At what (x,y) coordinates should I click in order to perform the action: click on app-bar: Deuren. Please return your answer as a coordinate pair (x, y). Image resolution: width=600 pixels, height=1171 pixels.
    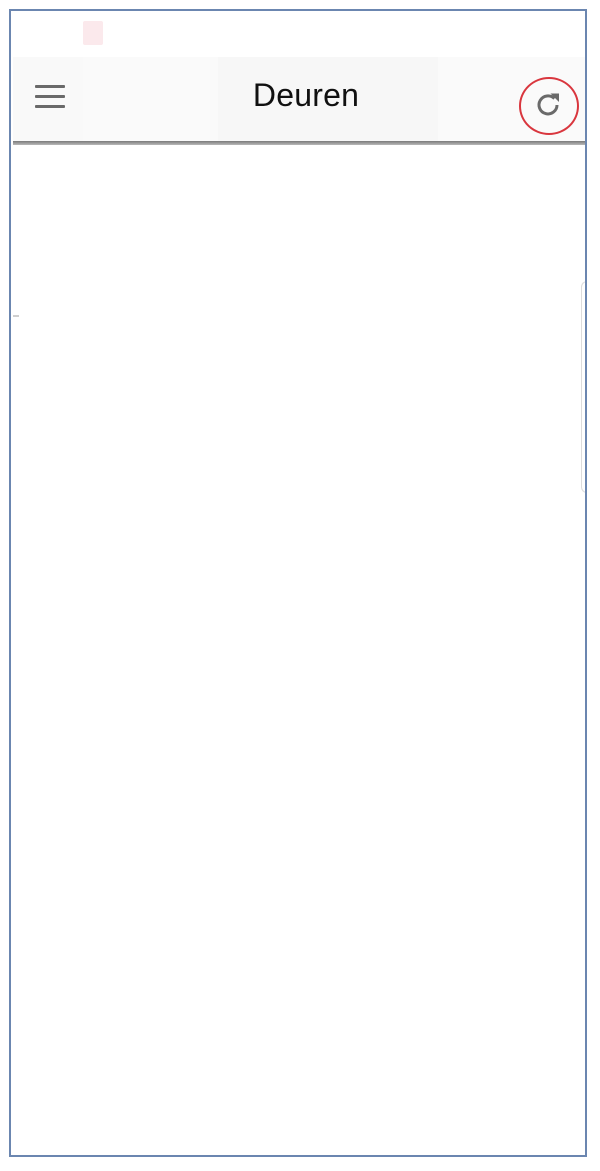
    Looking at the image, I should click on (299, 99).